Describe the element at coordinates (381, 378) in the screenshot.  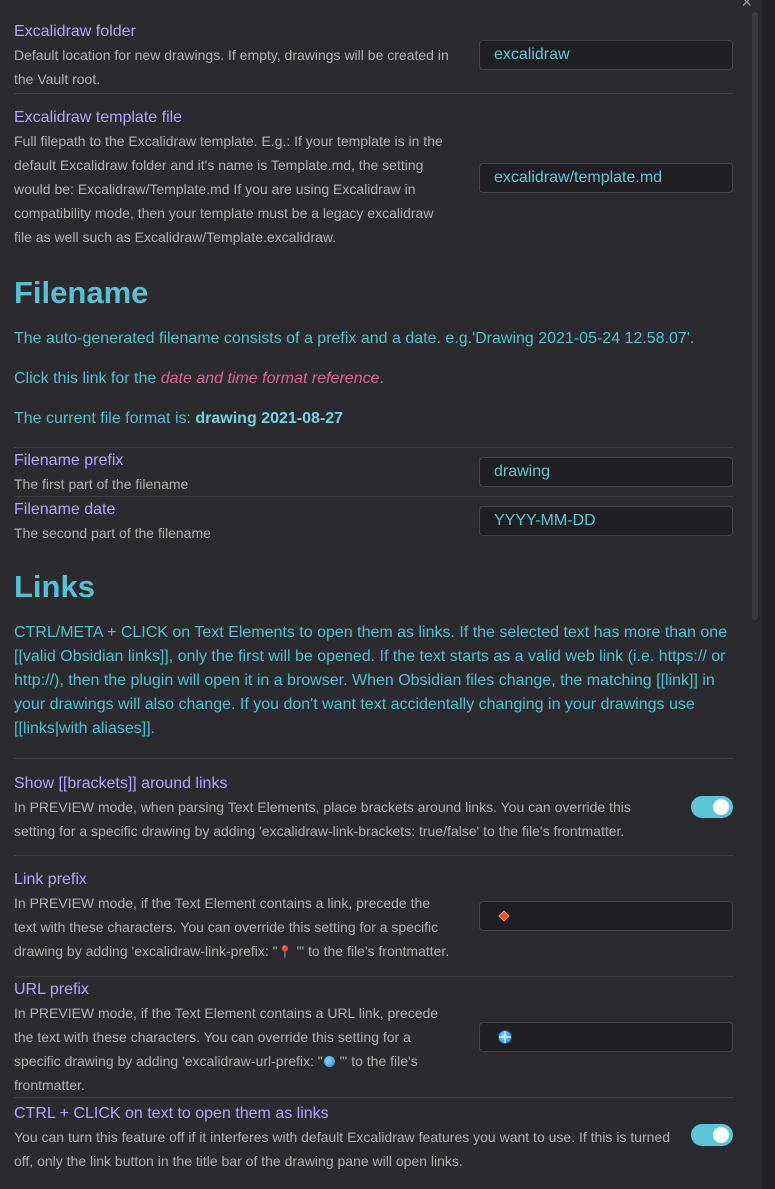
I see `link-line-suffix: .` at that location.